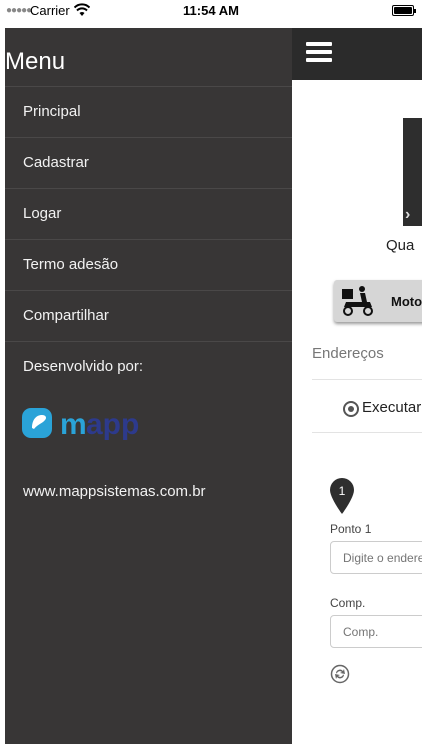 This screenshot has height=750, width=422. I want to click on app-header, so click(357, 54).